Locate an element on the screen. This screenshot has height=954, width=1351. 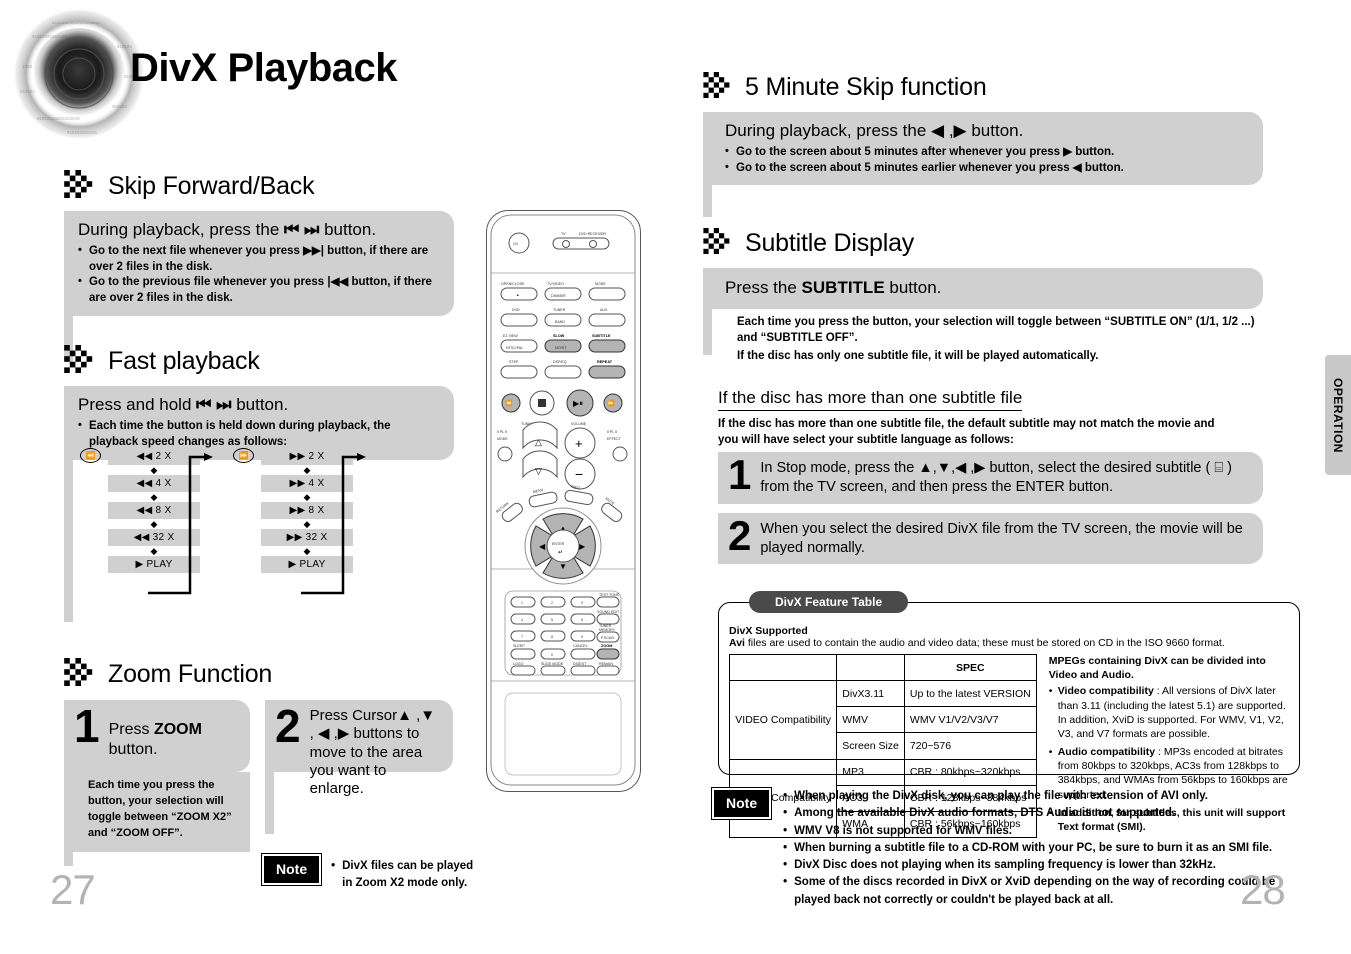
section-title: Fast playback is located at coordinates (184, 361).